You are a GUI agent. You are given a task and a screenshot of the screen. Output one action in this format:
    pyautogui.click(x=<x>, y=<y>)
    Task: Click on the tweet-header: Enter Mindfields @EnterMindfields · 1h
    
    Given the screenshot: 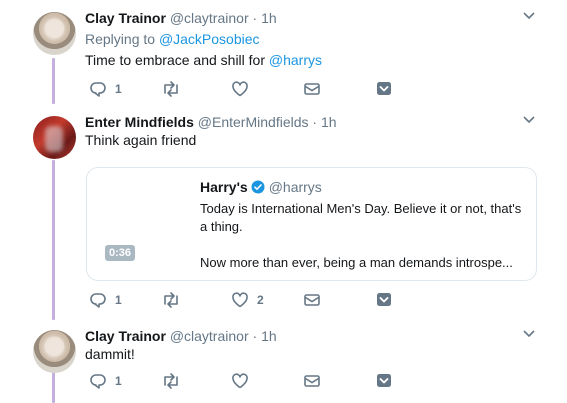 What is the action you would take?
    pyautogui.click(x=211, y=122)
    